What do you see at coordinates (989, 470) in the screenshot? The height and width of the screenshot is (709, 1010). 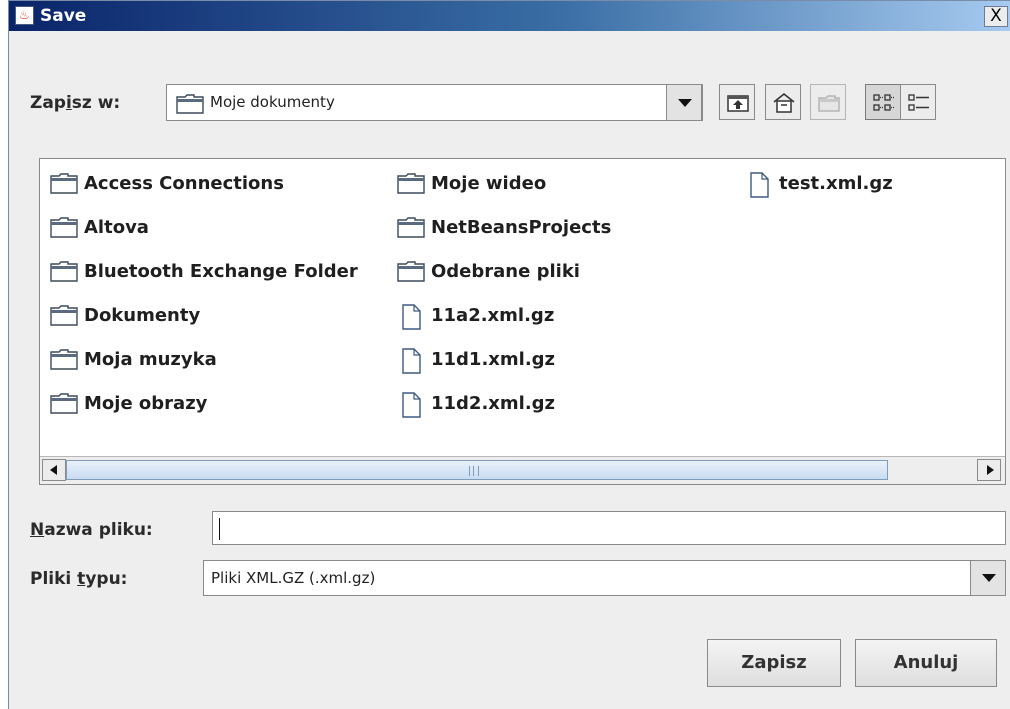 I see `scroll-right-button` at bounding box center [989, 470].